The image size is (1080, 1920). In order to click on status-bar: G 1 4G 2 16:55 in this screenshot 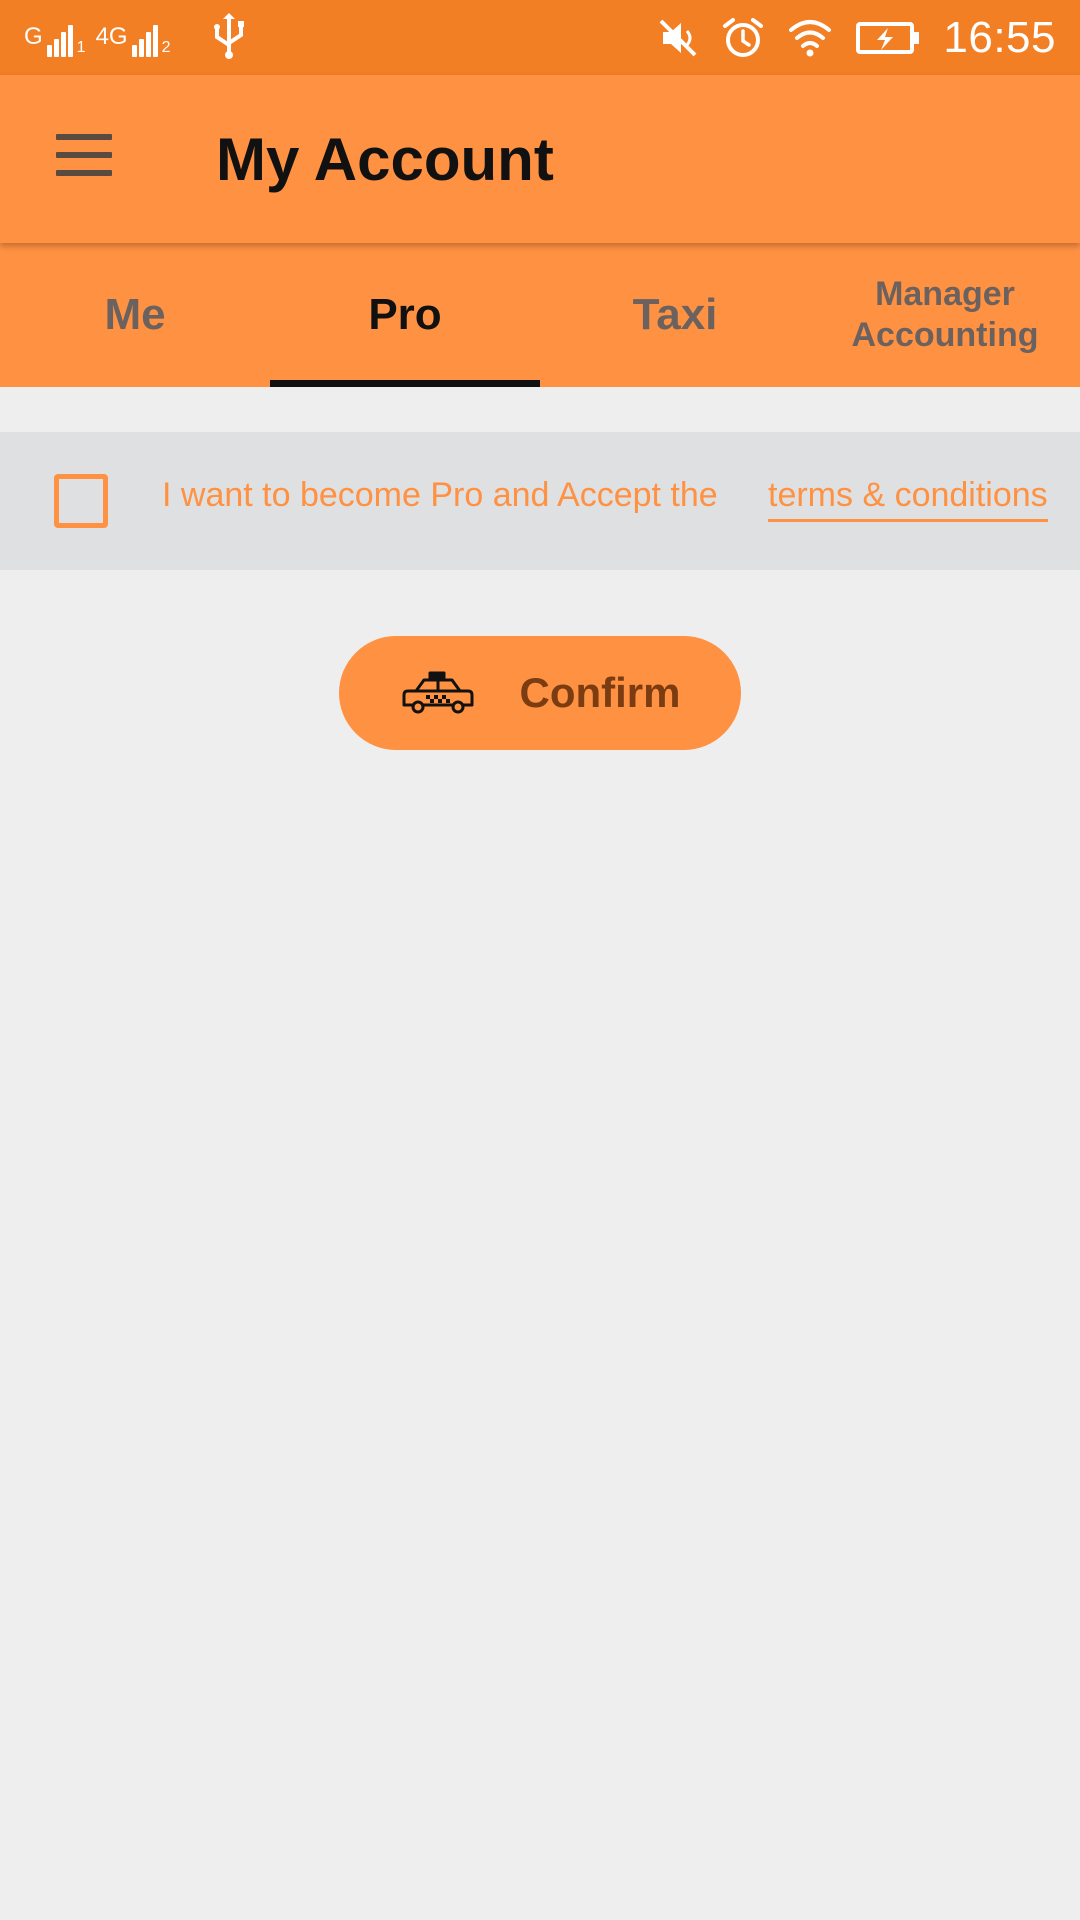, I will do `click(540, 37)`.